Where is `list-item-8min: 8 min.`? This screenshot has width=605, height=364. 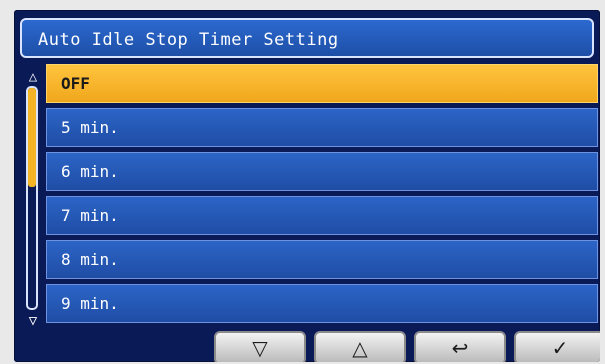
list-item-8min: 8 min. is located at coordinates (322, 259).